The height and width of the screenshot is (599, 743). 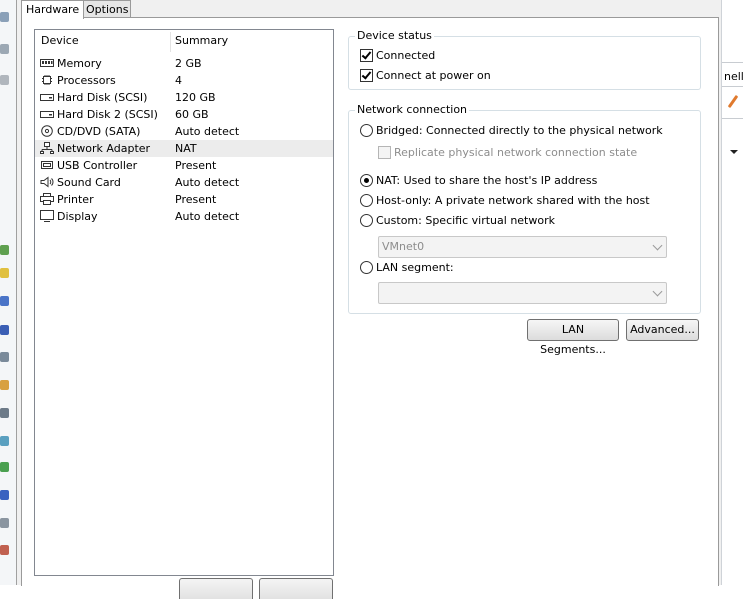 What do you see at coordinates (47, 182) in the screenshot?
I see `sound-card-icon` at bounding box center [47, 182].